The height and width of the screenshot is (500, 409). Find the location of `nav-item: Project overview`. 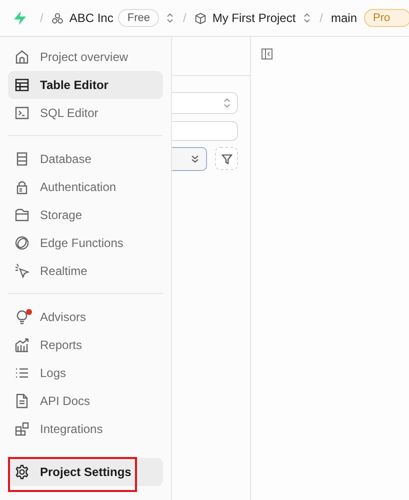

nav-item: Project overview is located at coordinates (85, 57).